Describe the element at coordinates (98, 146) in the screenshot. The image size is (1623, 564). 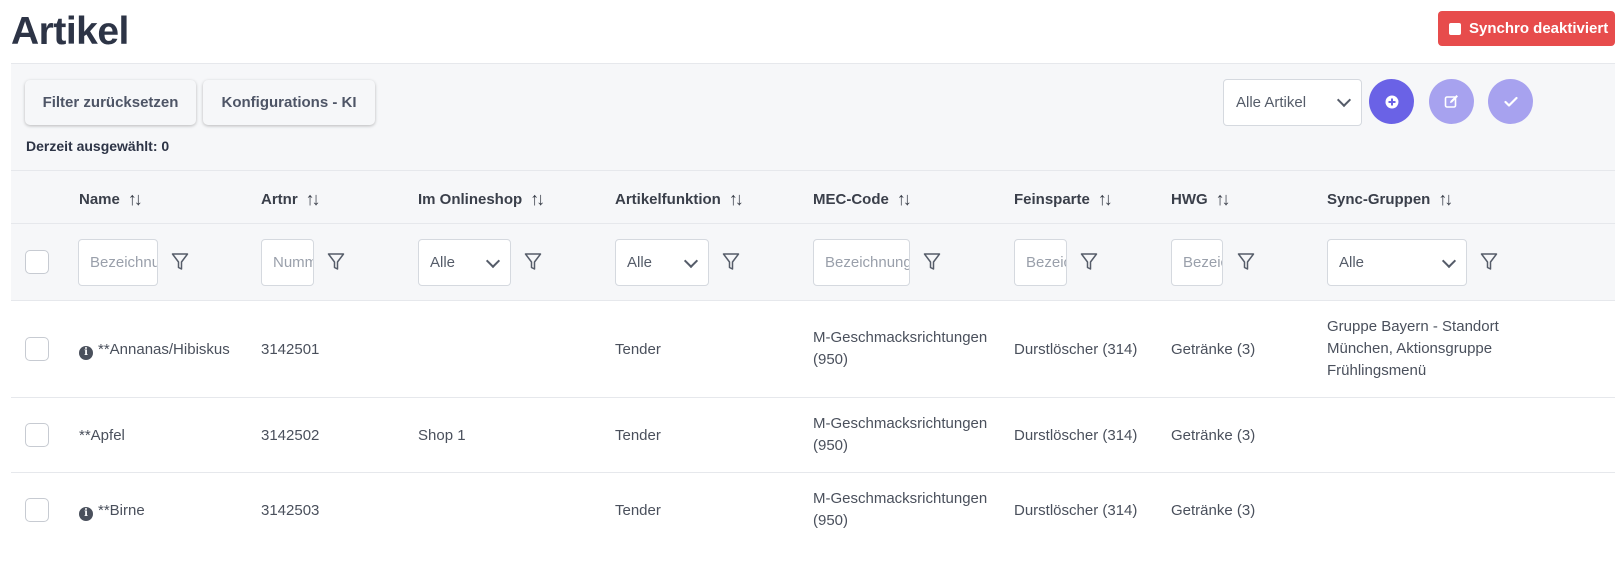
I see `selected-count: Derzeit ausgewählt: 0` at that location.